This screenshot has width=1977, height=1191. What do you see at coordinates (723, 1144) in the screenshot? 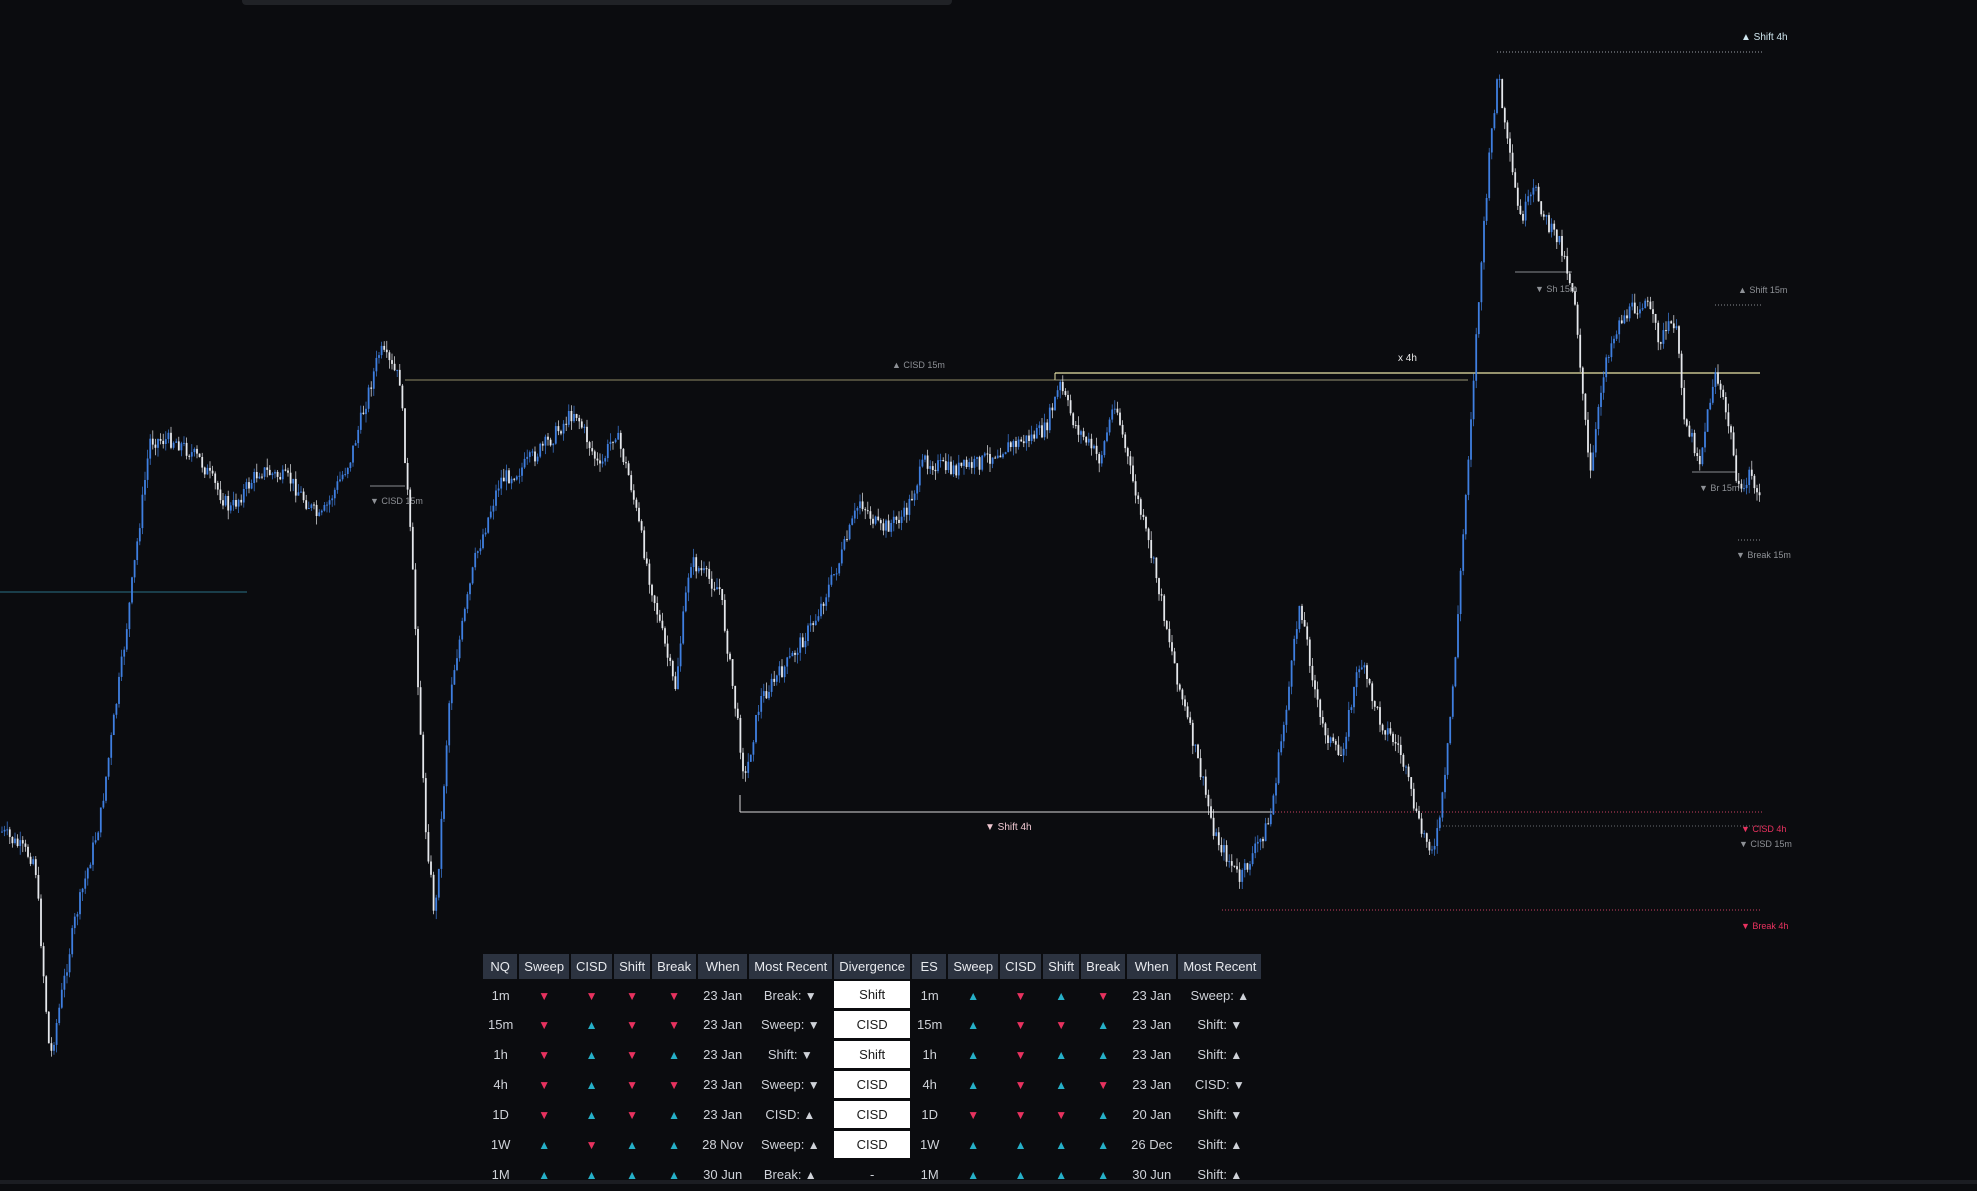
I see `nq-when: 28 Nov` at bounding box center [723, 1144].